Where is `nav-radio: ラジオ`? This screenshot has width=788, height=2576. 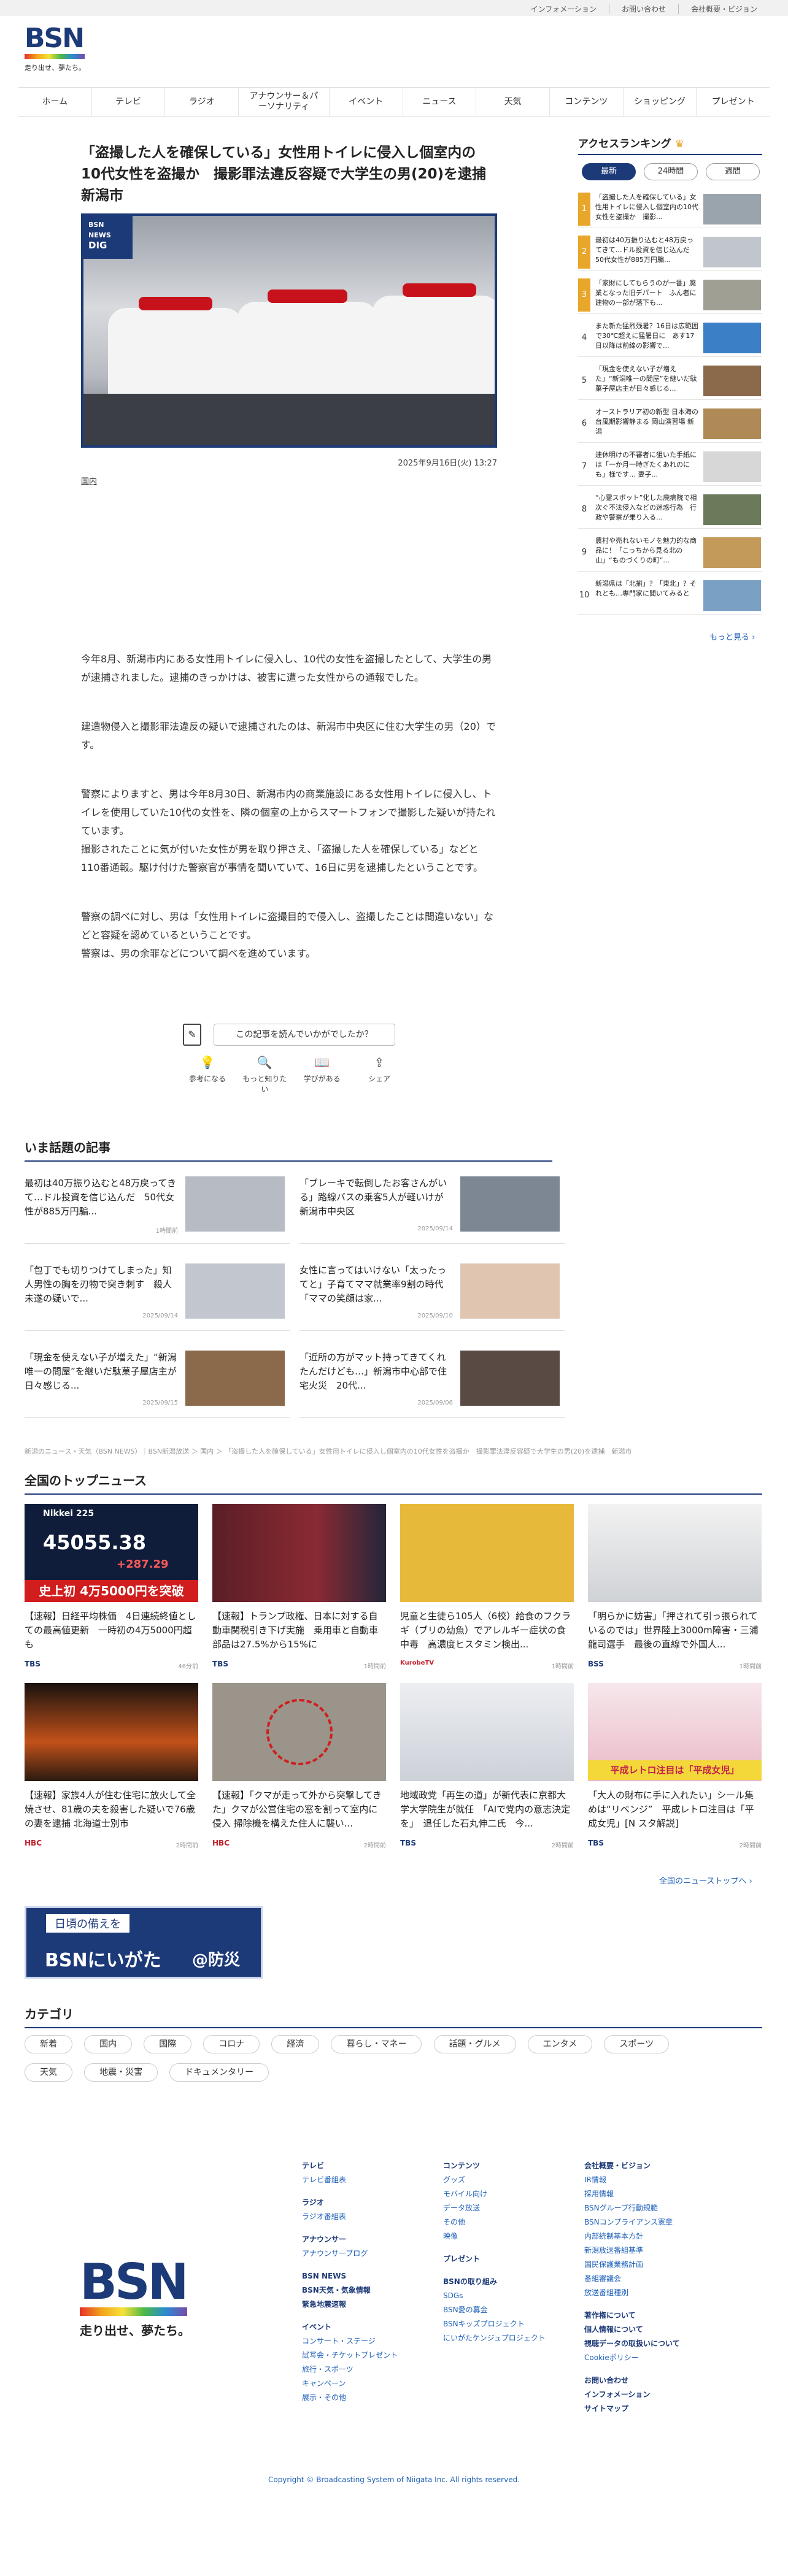 nav-radio: ラジオ is located at coordinates (201, 102).